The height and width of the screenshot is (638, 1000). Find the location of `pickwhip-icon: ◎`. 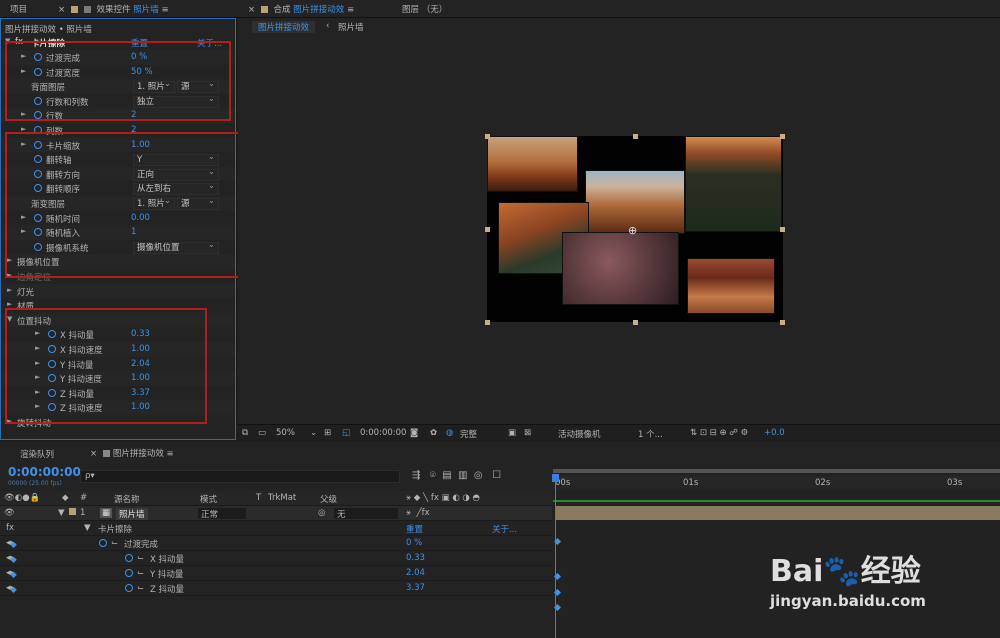

pickwhip-icon: ◎ is located at coordinates (321, 513).